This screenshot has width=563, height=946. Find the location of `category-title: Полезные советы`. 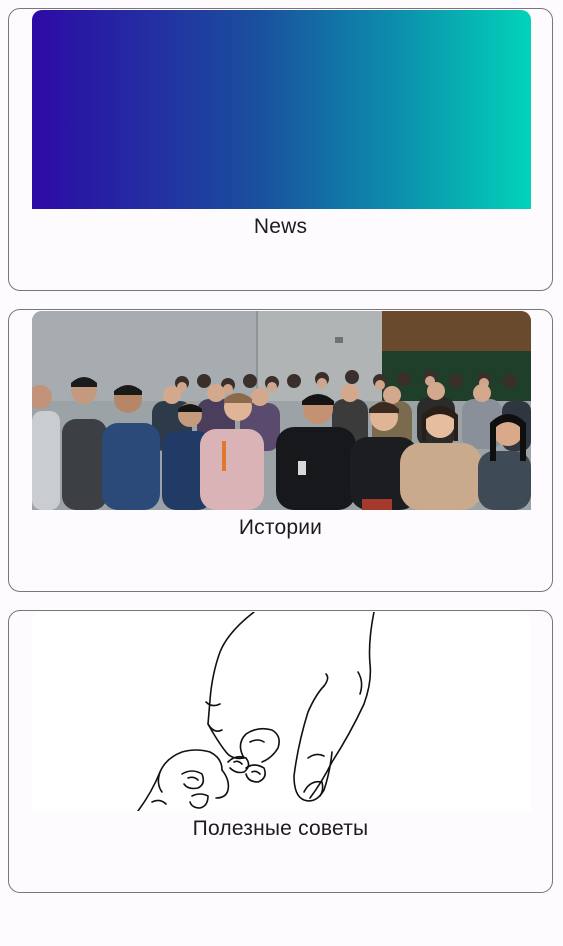

category-title: Полезные советы is located at coordinates (280, 828).